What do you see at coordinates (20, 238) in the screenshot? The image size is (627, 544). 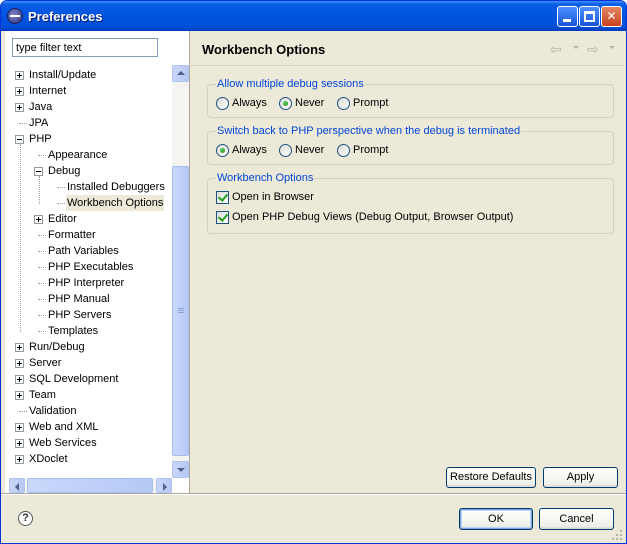 I see `tree-guide-line` at bounding box center [20, 238].